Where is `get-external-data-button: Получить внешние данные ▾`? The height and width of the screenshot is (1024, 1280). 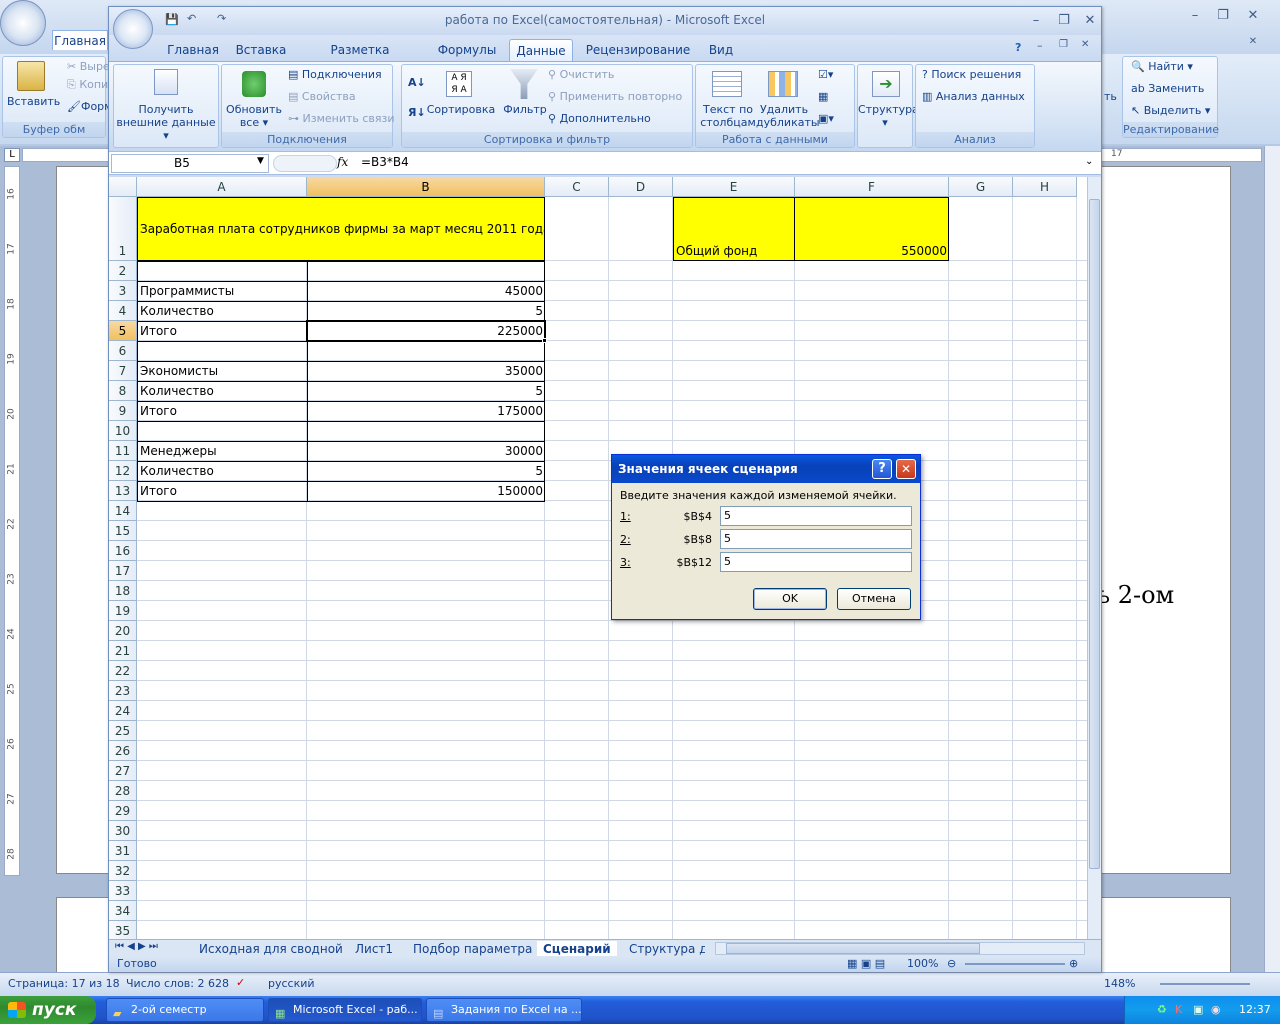 get-external-data-button: Получить внешние данные ▾ is located at coordinates (166, 122).